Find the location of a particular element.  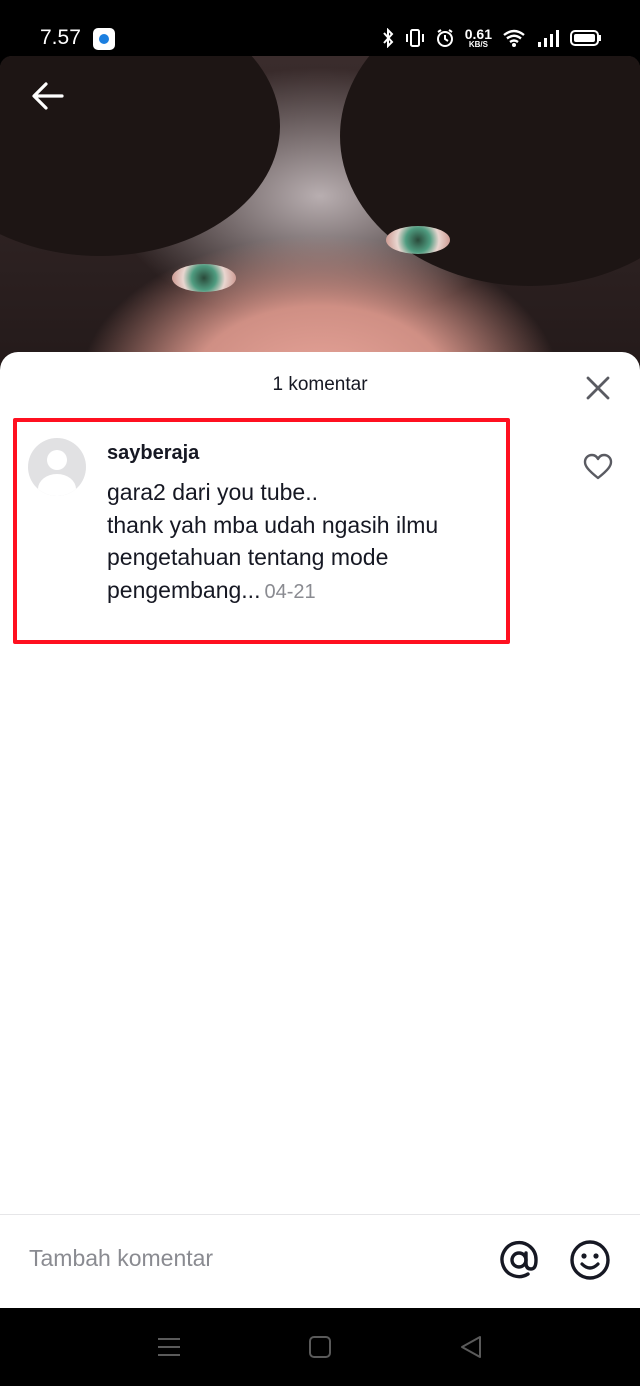

comment-input-bar: Tambah komentar is located at coordinates (320, 1261).